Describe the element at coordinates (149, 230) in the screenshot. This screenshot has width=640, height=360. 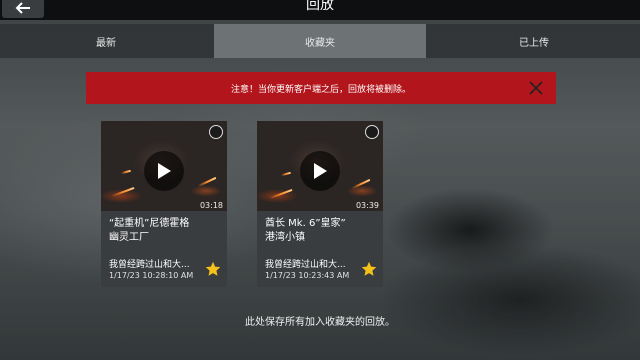
I see `replay-title: “起重机”尼德霍格 幽灵工厂` at that location.